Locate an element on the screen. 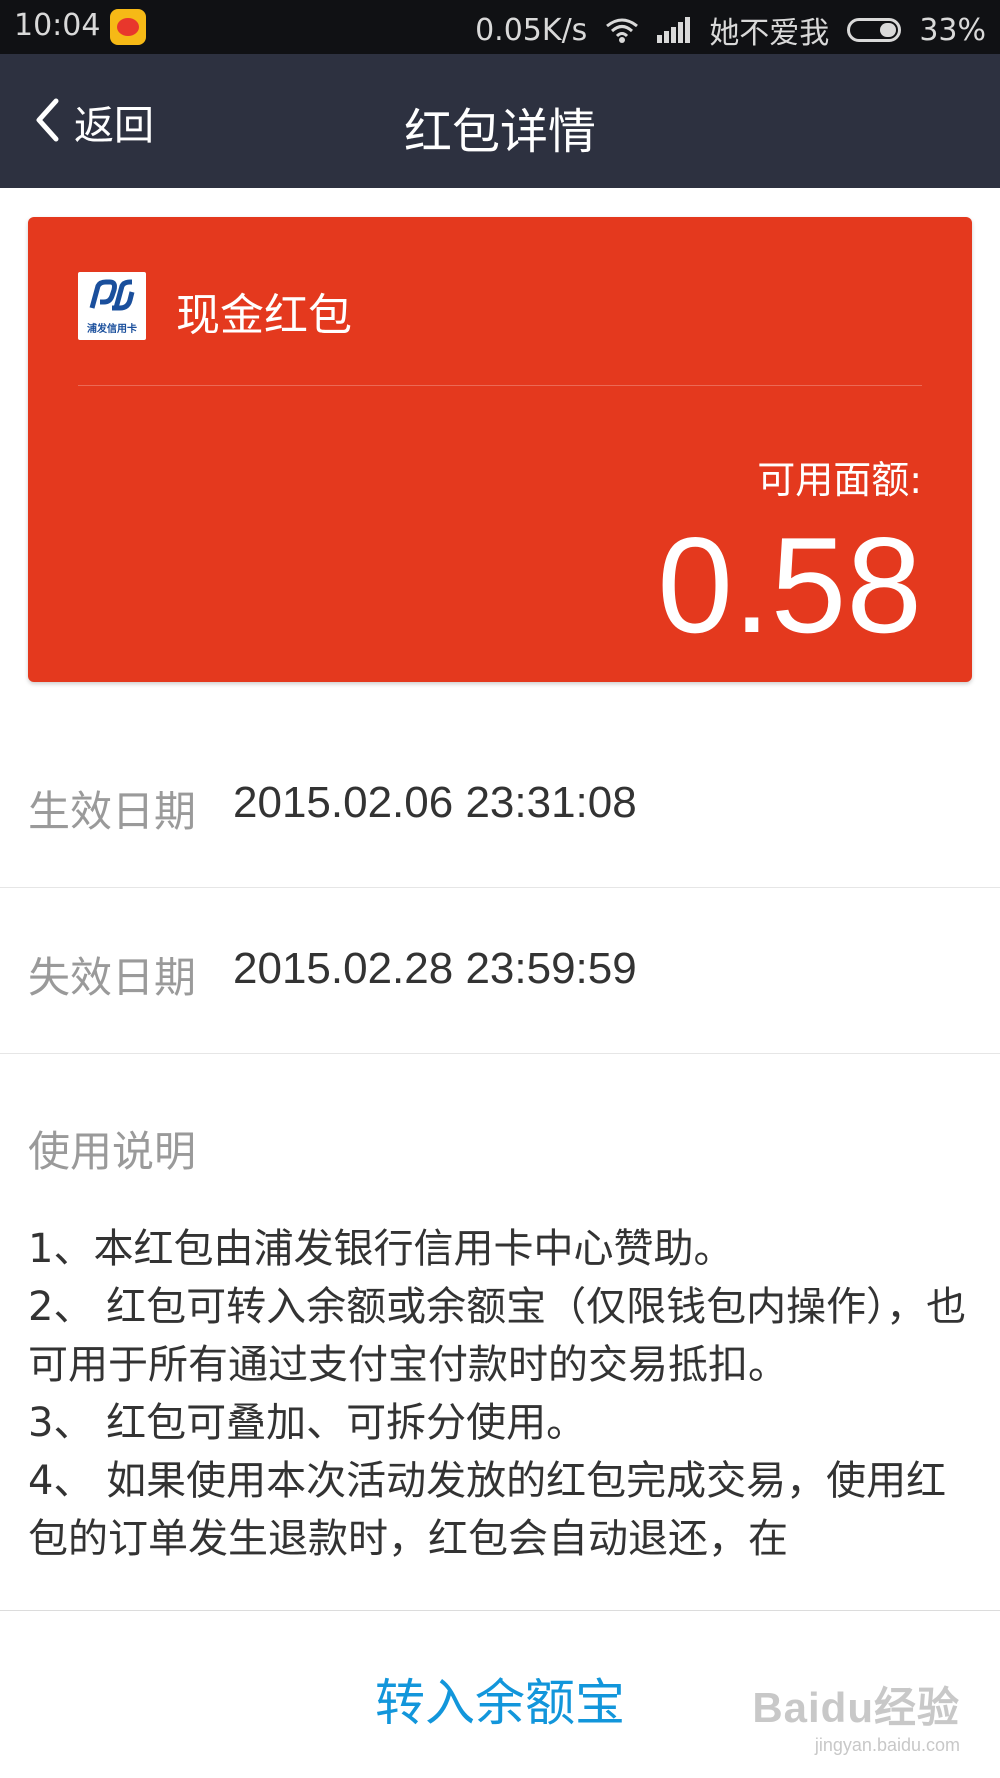 The width and height of the screenshot is (1000, 1778). status-bar: 10:04 0.05K/s 她不爱我 33% is located at coordinates (500, 27).